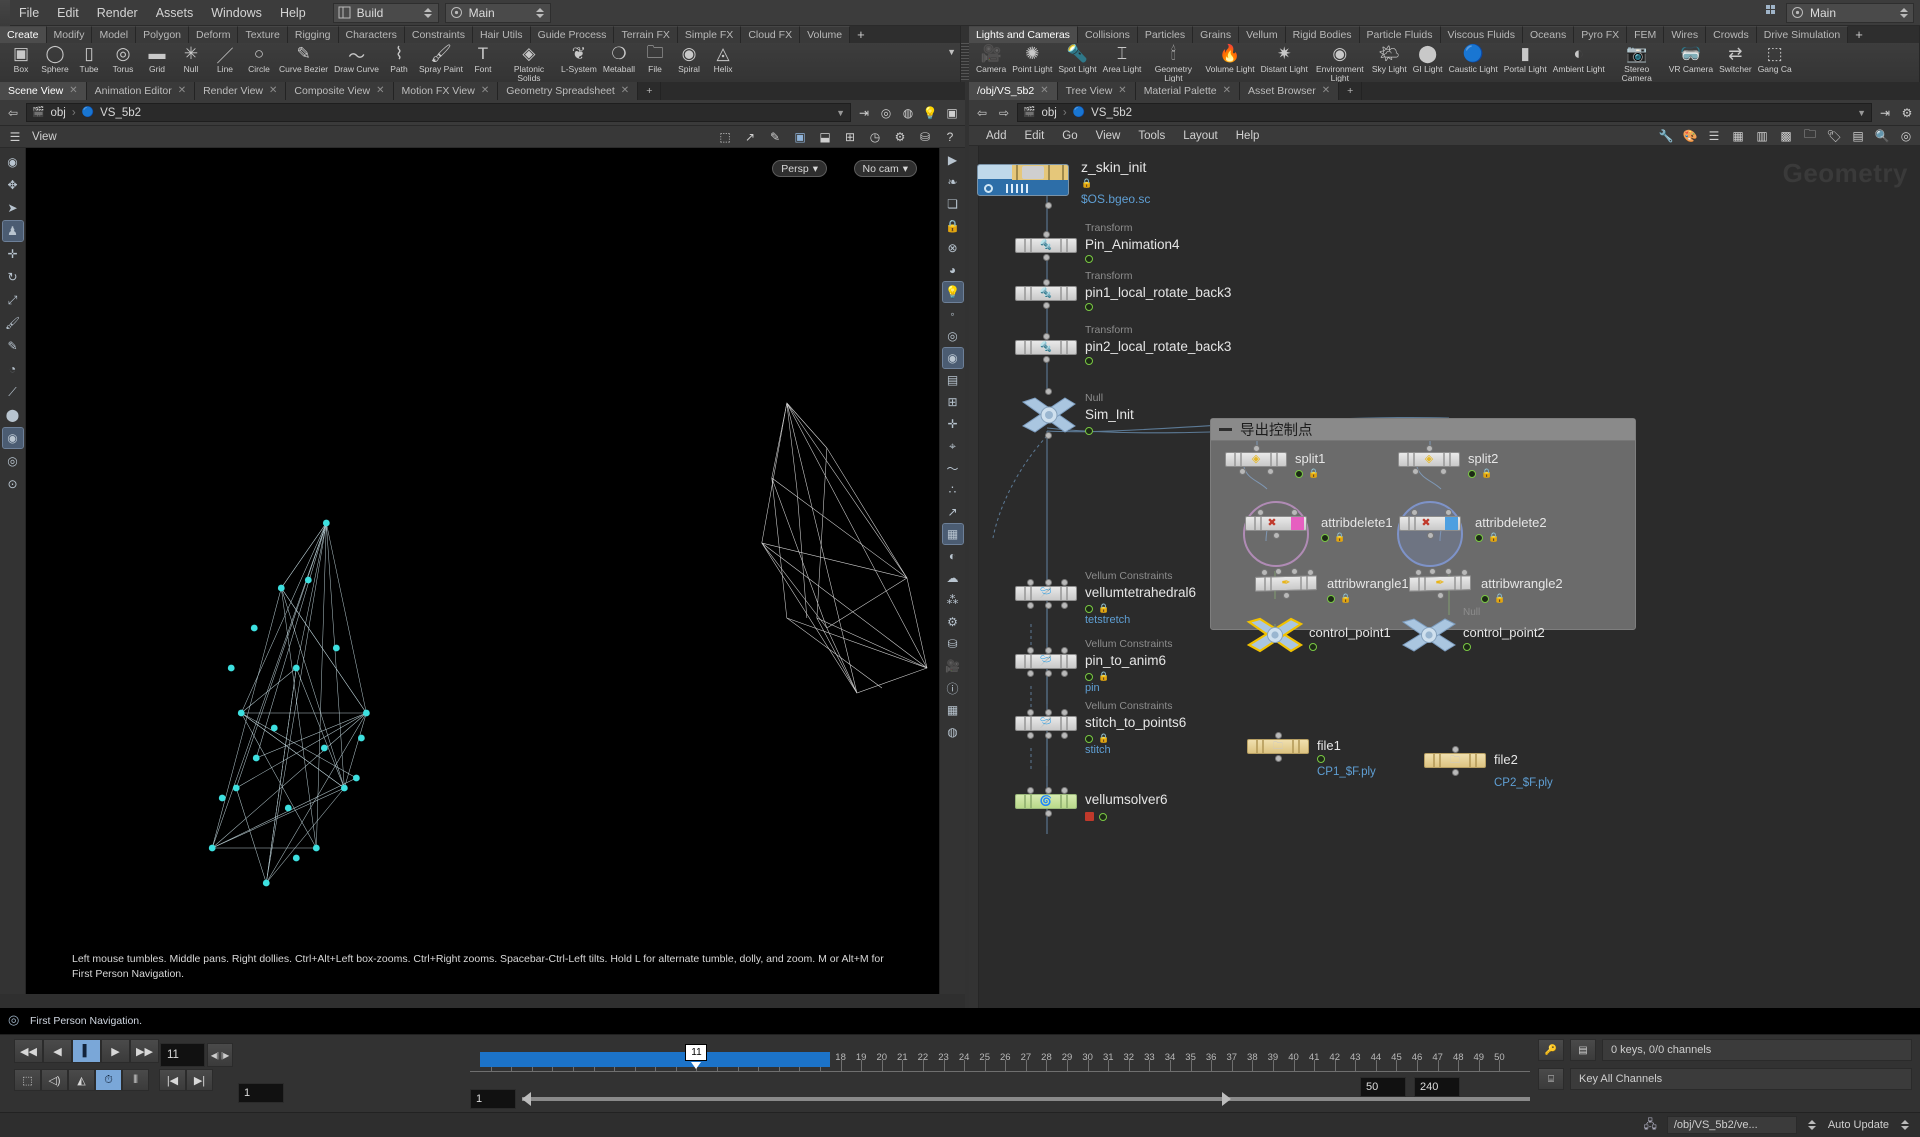 The height and width of the screenshot is (1137, 1920). What do you see at coordinates (13, 415) in the screenshot?
I see `sculpt-tool-icon: ⬤` at bounding box center [13, 415].